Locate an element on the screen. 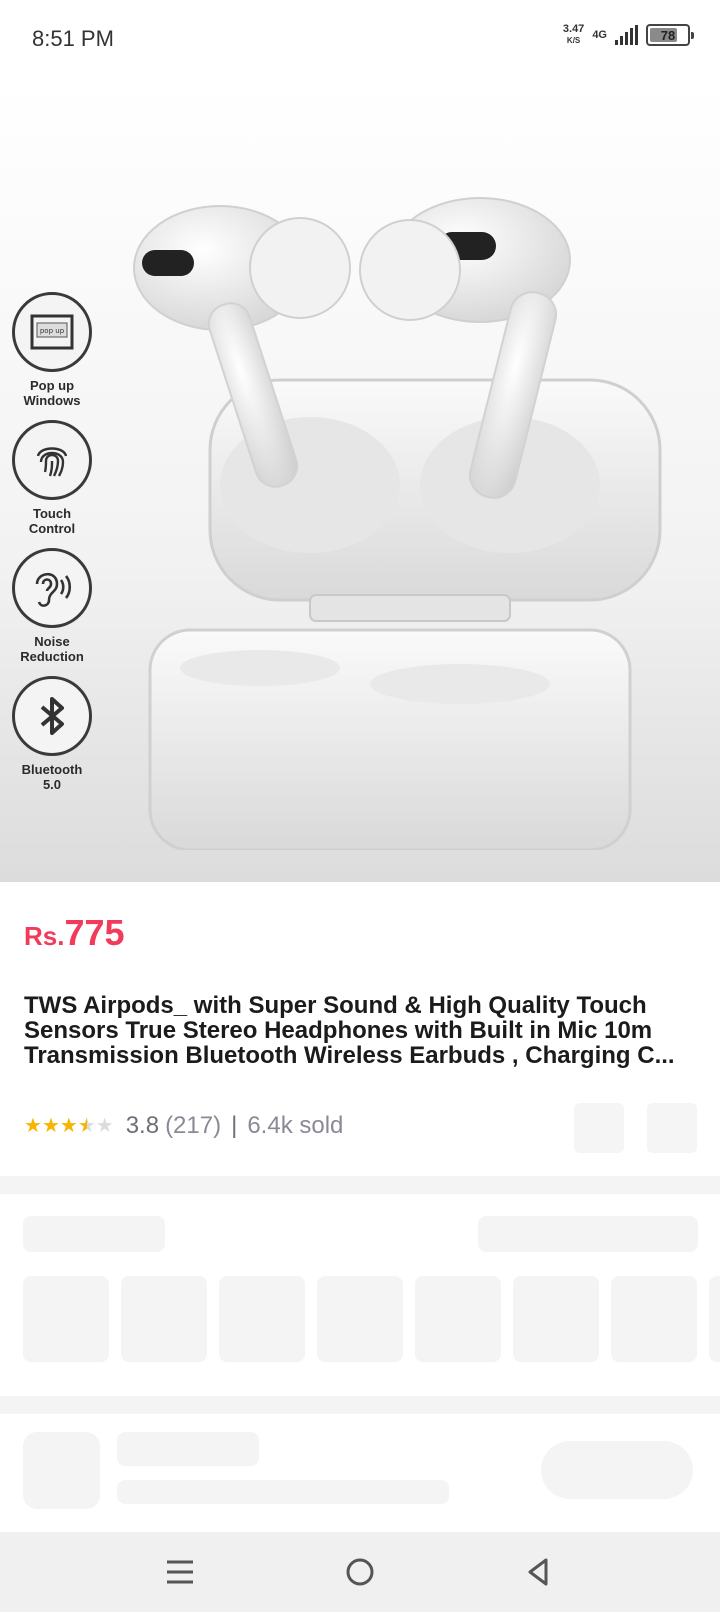  network-speed-value: 3.47 is located at coordinates (573, 29).